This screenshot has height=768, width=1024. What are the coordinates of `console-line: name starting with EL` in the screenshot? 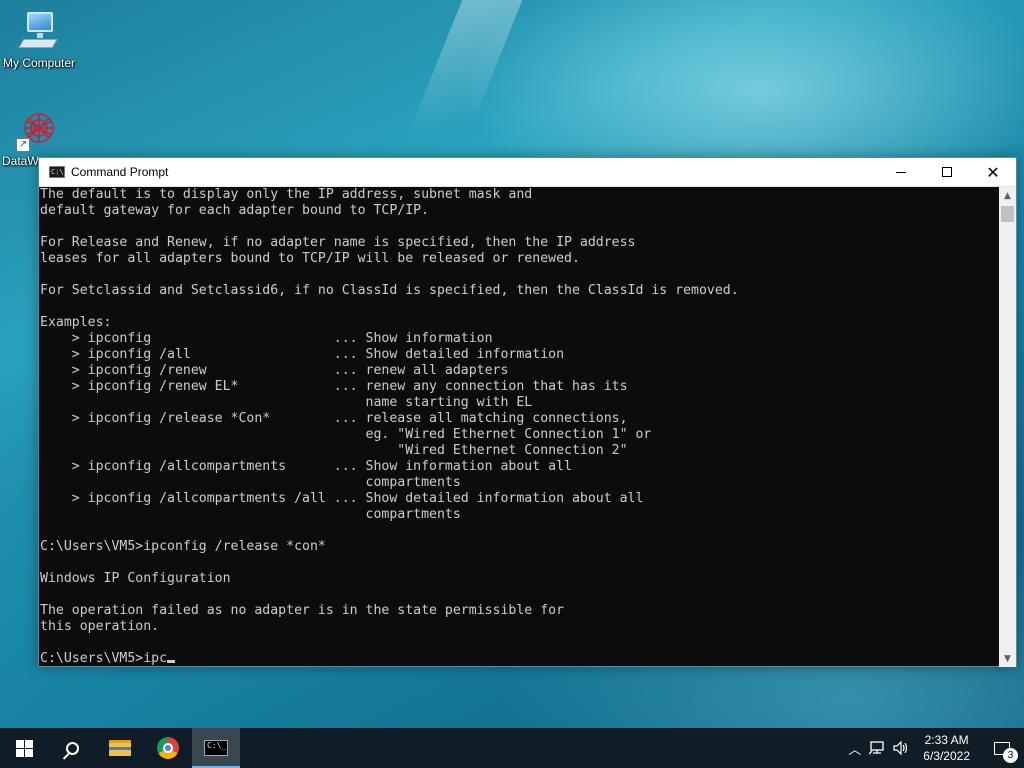 It's located at (286, 402).